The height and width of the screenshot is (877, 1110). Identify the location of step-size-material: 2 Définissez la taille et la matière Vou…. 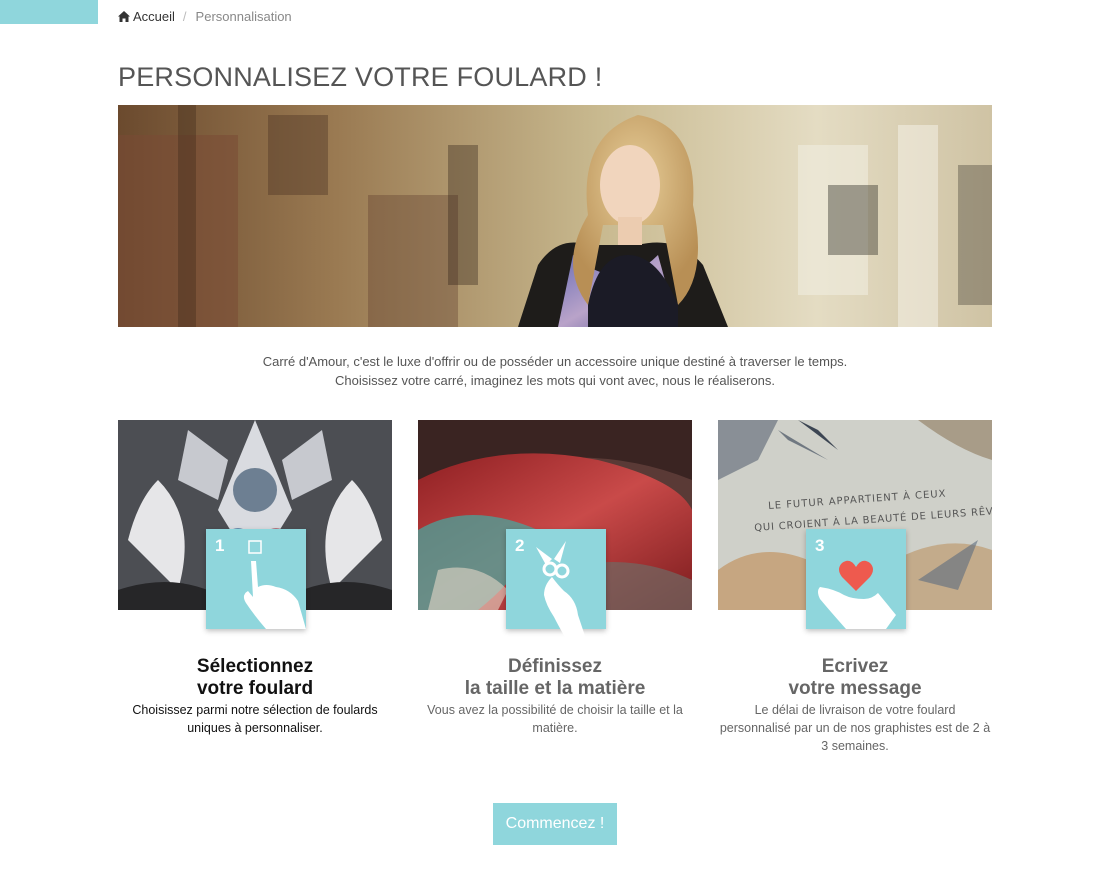
(555, 577).